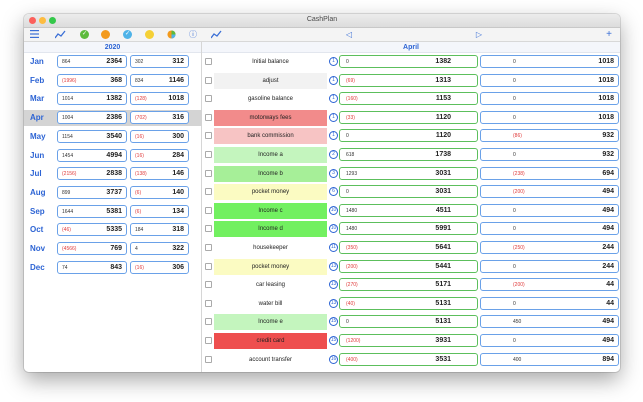 This screenshot has width=643, height=402. I want to click on month-account-b: (16) 300, so click(159, 136).